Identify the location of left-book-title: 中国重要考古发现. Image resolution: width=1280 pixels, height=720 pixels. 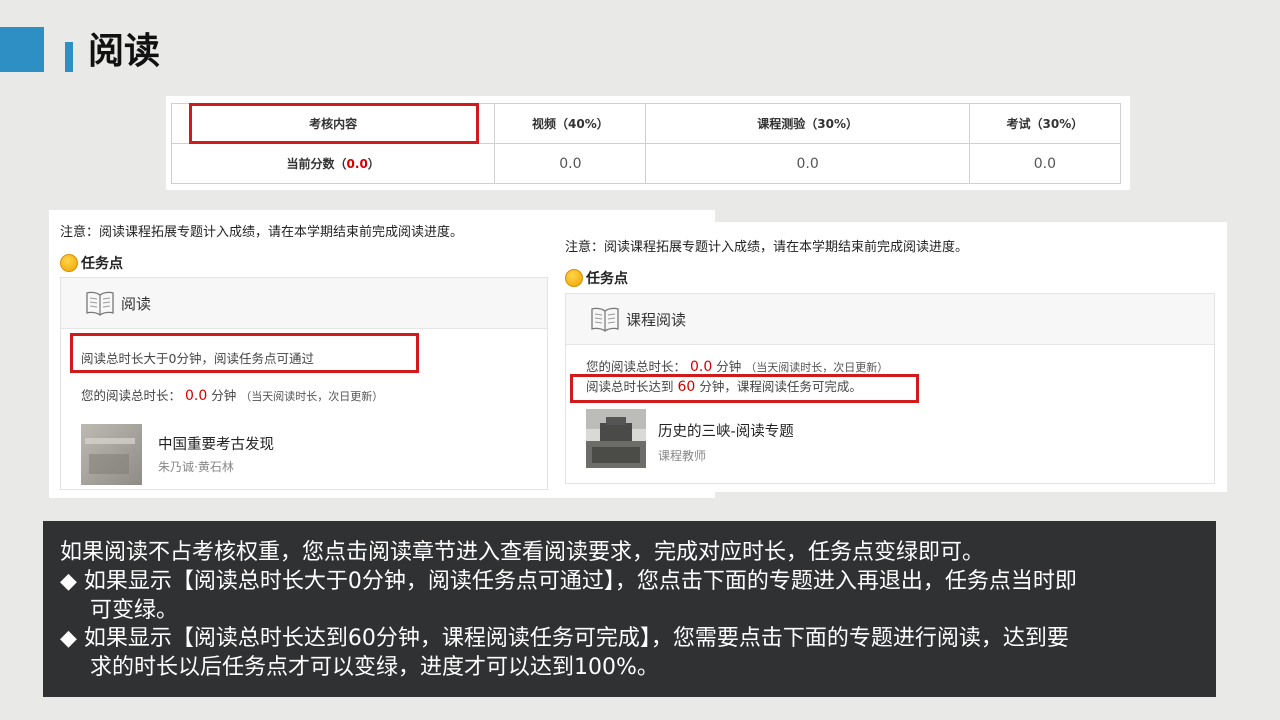
(216, 443).